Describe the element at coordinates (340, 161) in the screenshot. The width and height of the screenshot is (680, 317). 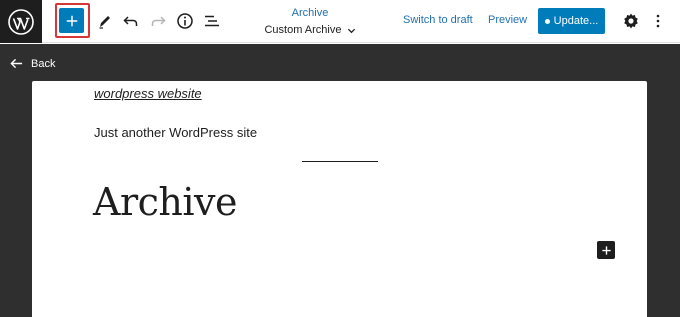
I see `separator` at that location.